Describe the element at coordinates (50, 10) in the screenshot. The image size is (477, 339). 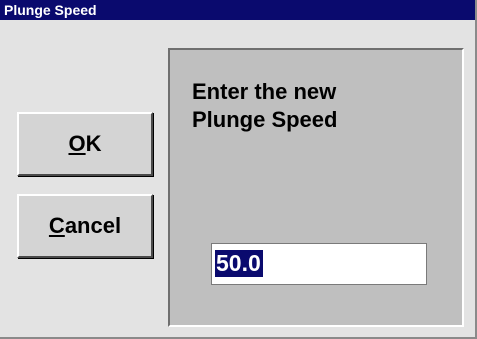
I see `window-title: Plunge Speed` at that location.